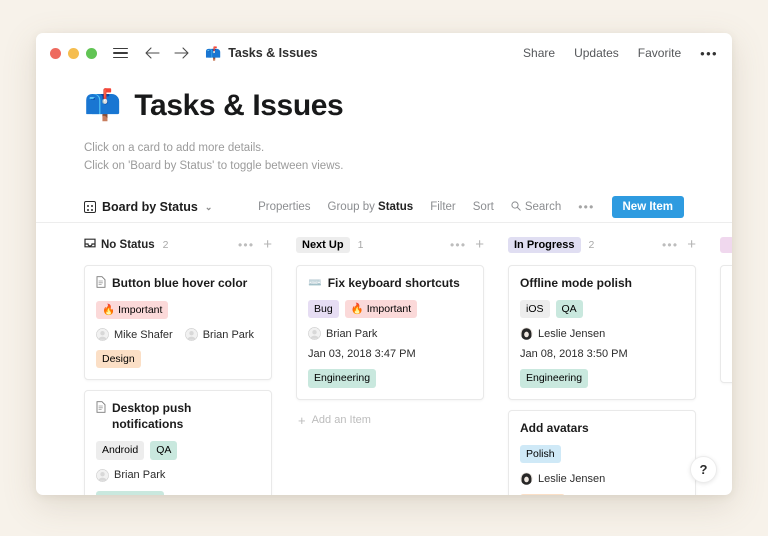  I want to click on properties-button: Properties, so click(284, 207).